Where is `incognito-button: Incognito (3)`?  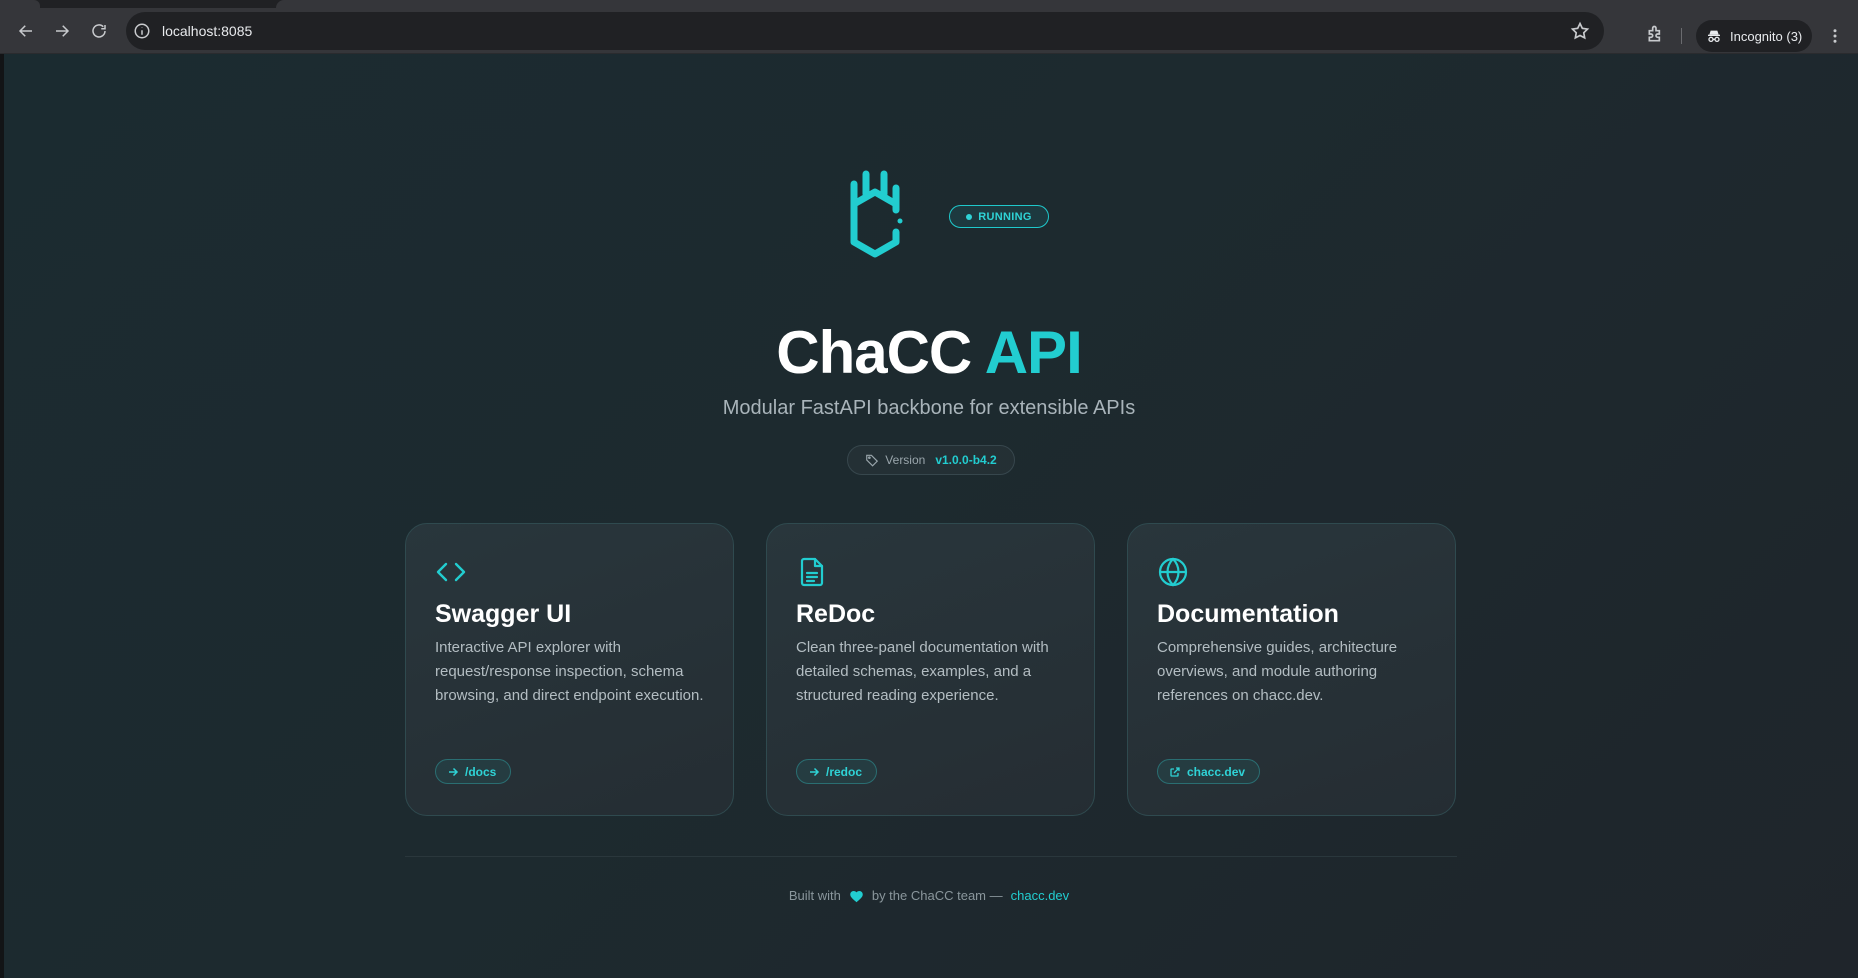 incognito-button: Incognito (3) is located at coordinates (1754, 36).